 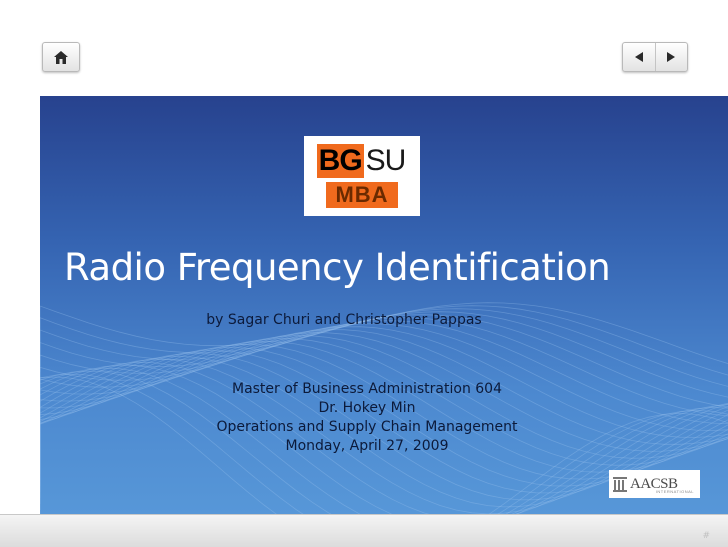 I want to click on triangle-left-icon, so click(x=638, y=57).